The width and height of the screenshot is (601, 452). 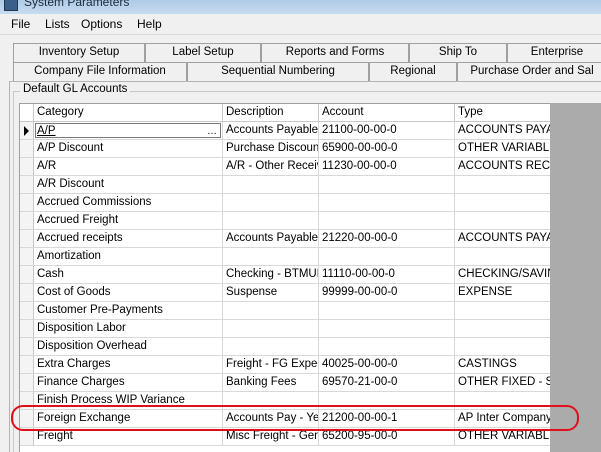 I want to click on cell-account: 65200-95-00-0, so click(x=387, y=437).